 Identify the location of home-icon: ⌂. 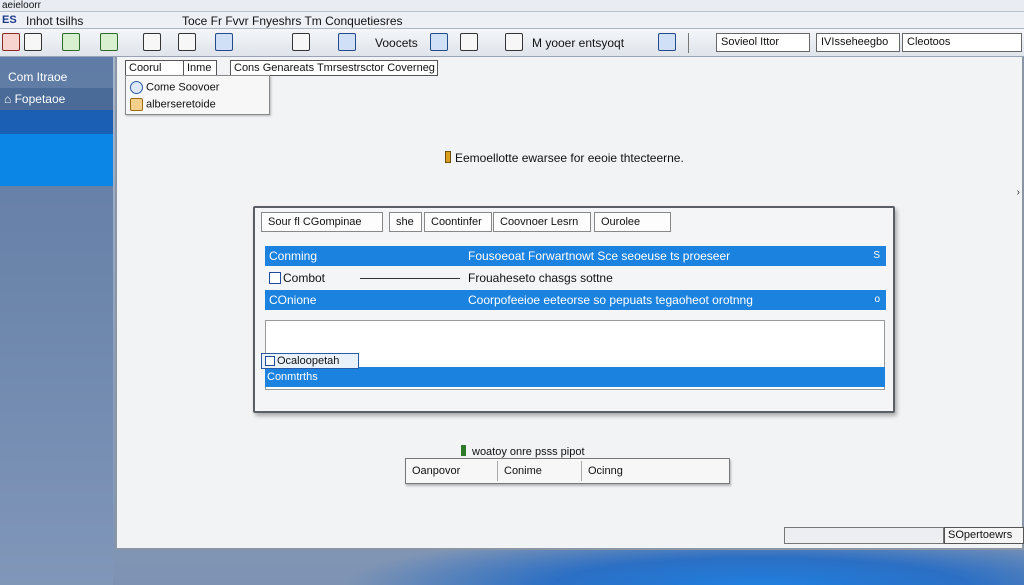
(9, 99).